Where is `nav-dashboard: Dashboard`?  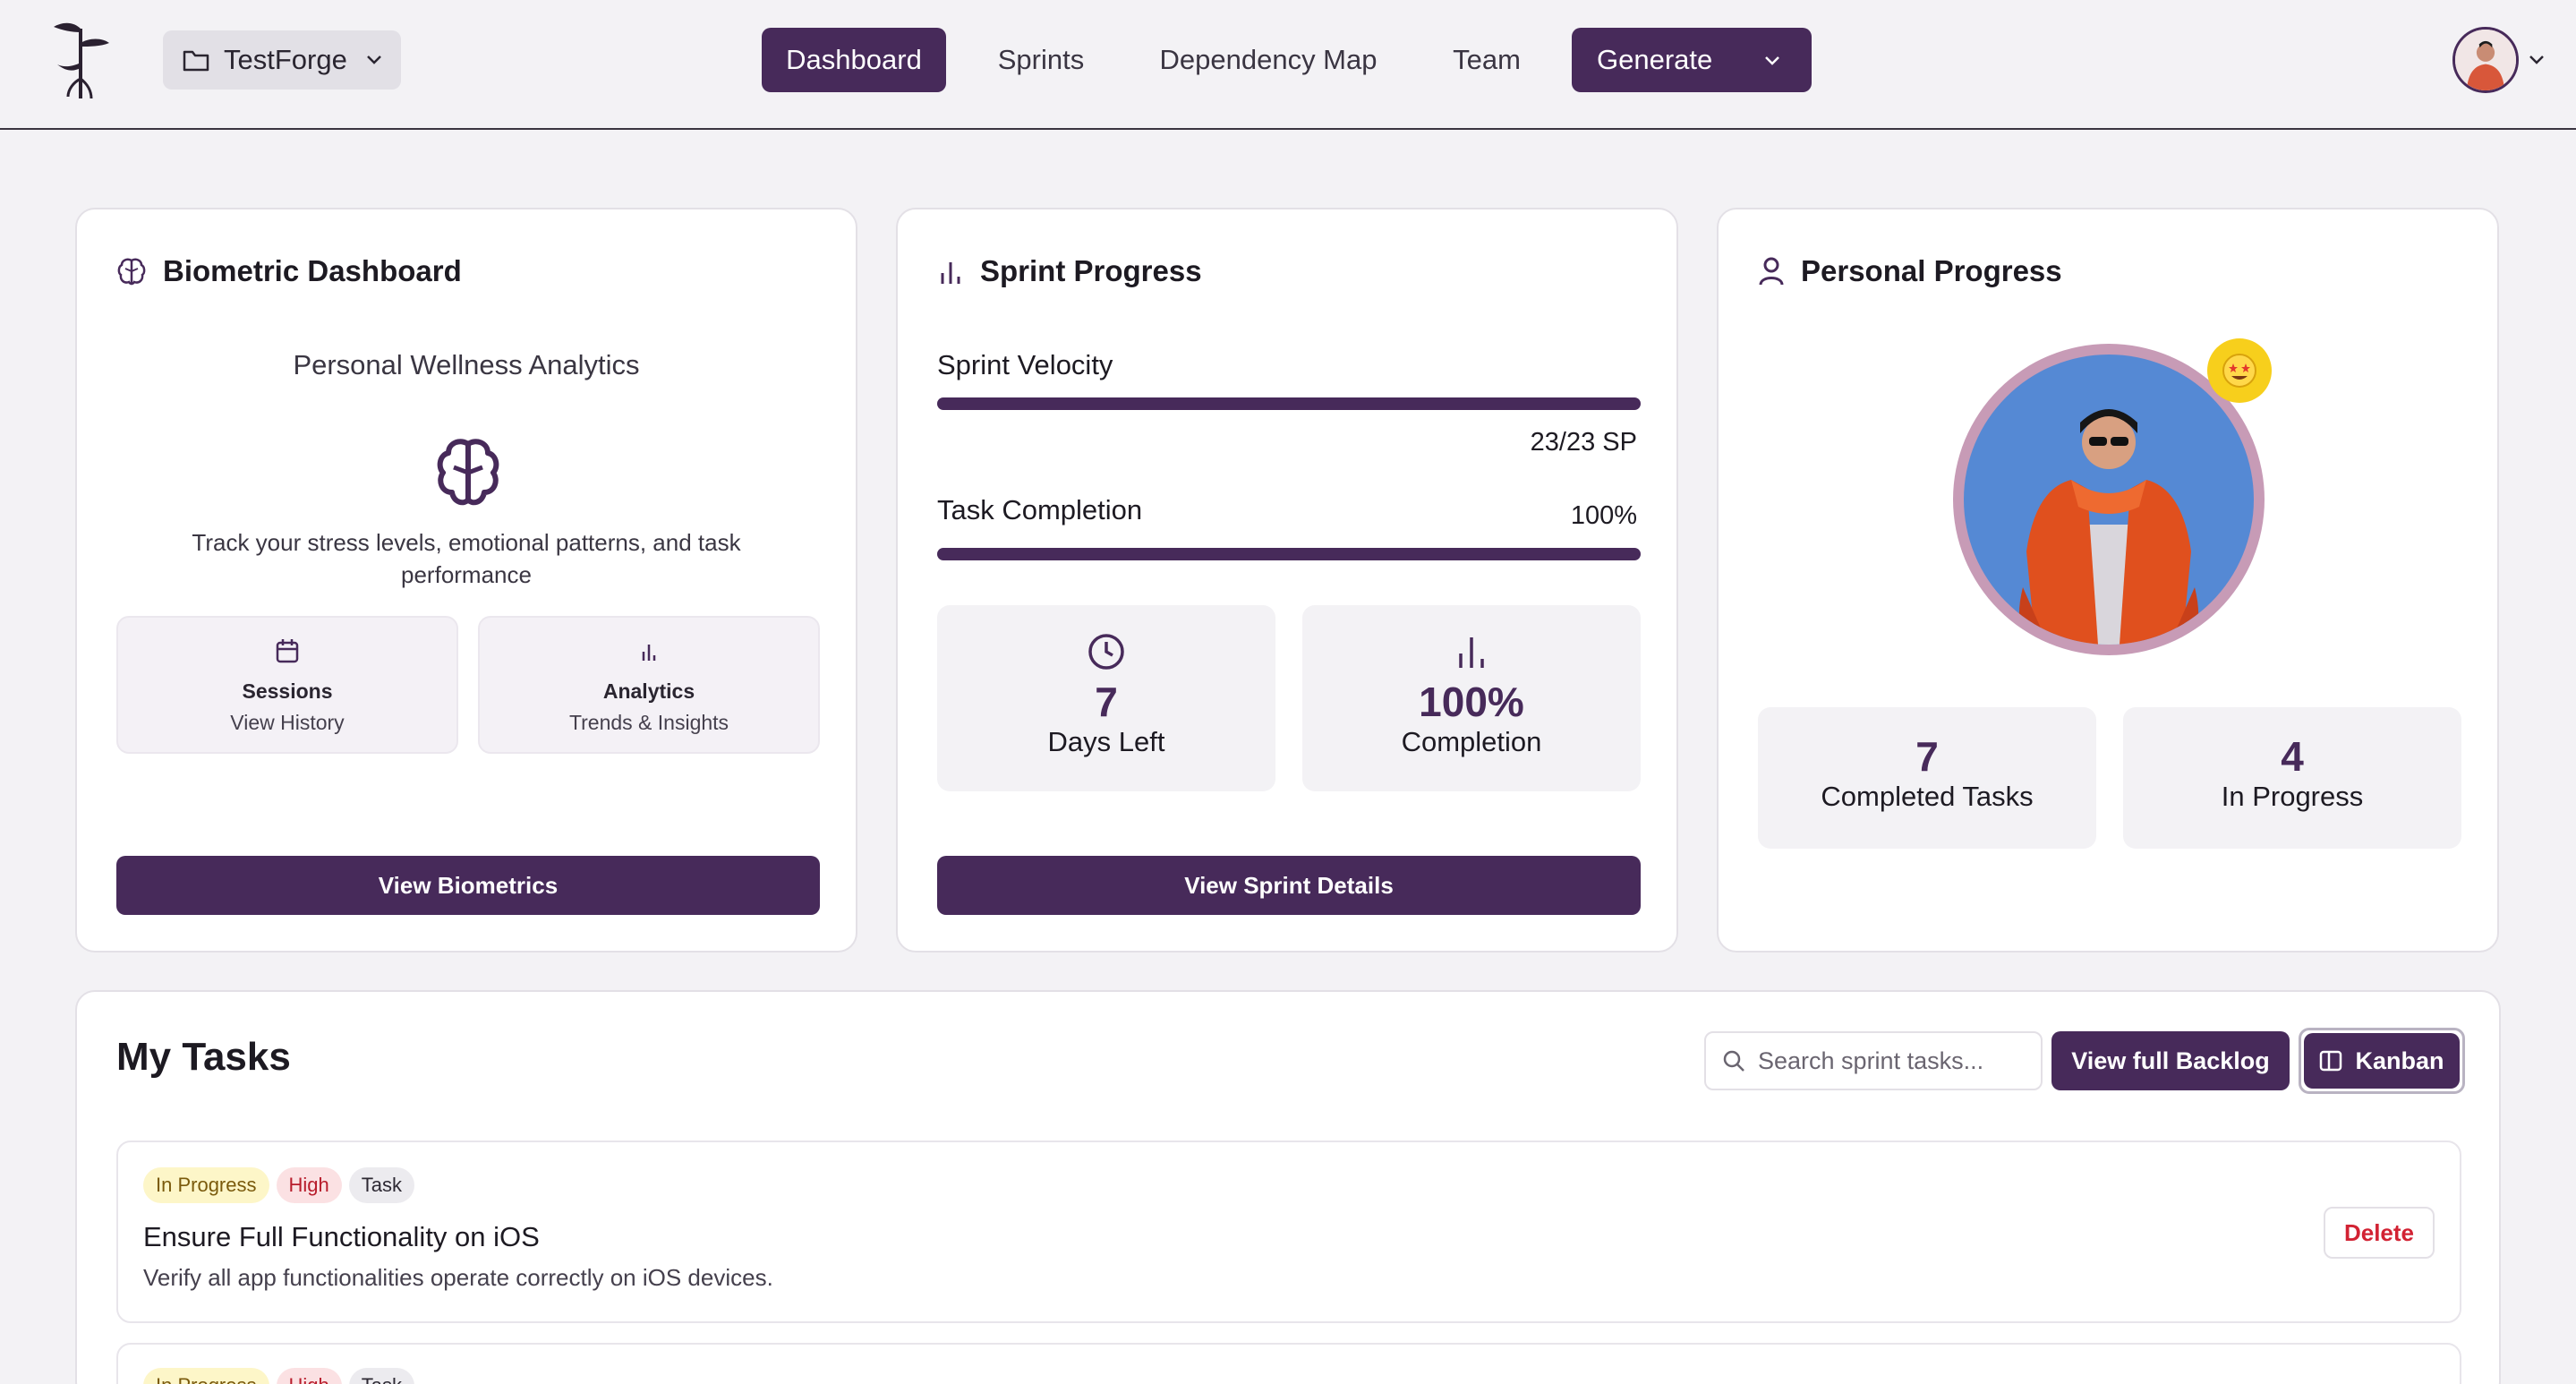
nav-dashboard: Dashboard is located at coordinates (854, 60).